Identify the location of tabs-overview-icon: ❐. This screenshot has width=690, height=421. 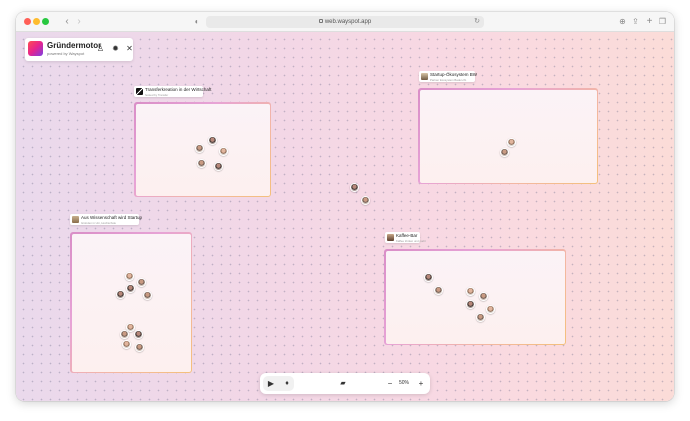
(662, 22).